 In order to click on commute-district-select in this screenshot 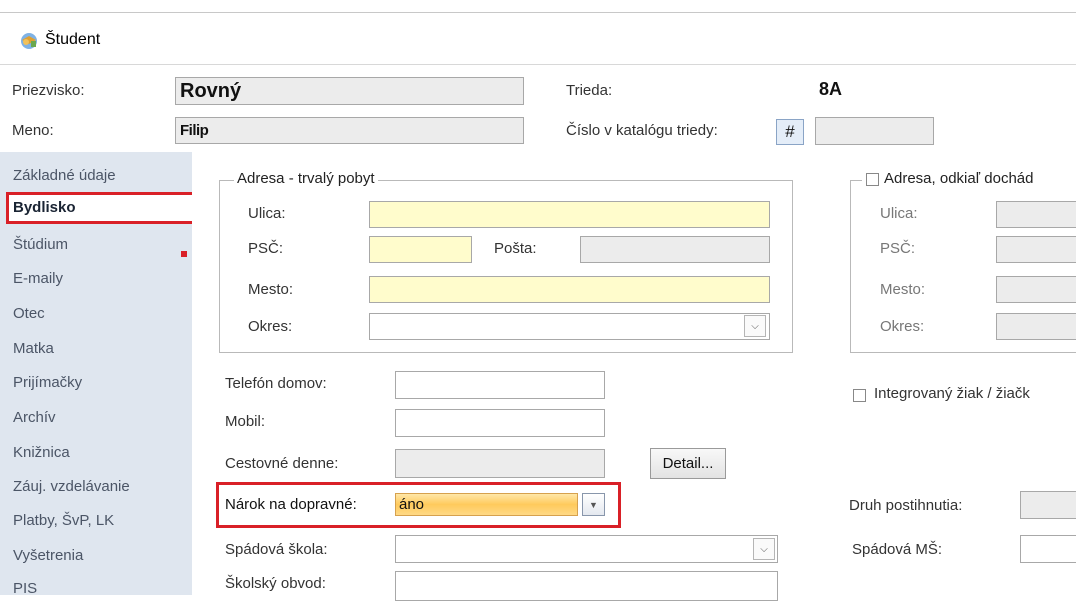, I will do `click(1036, 326)`.